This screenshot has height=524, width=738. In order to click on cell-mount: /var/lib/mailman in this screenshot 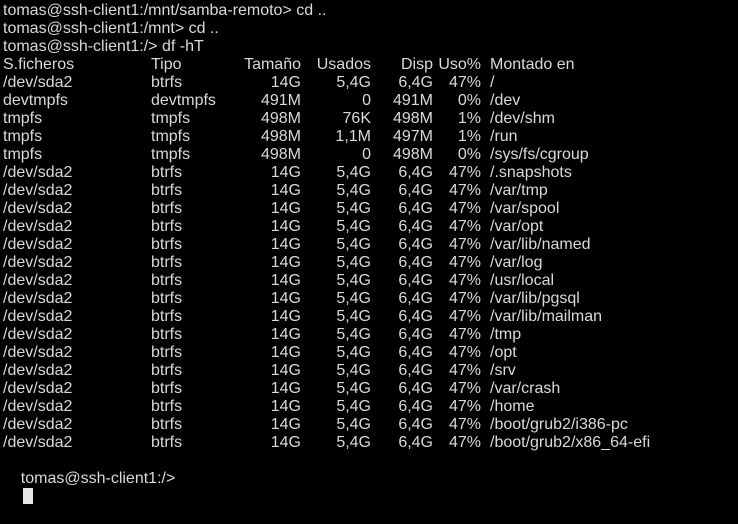, I will do `click(546, 316)`.